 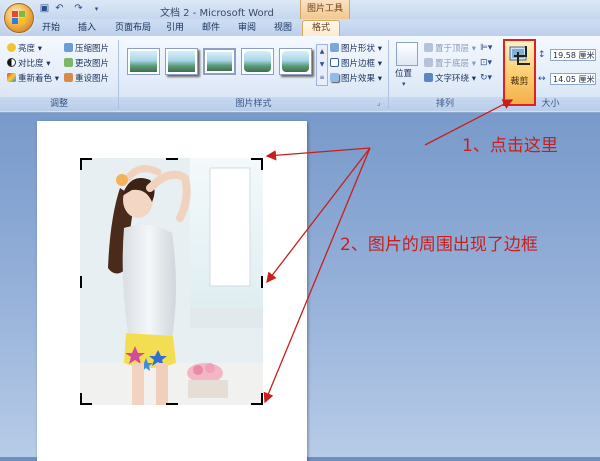 I want to click on bring-to-front-icon, so click(x=428, y=47).